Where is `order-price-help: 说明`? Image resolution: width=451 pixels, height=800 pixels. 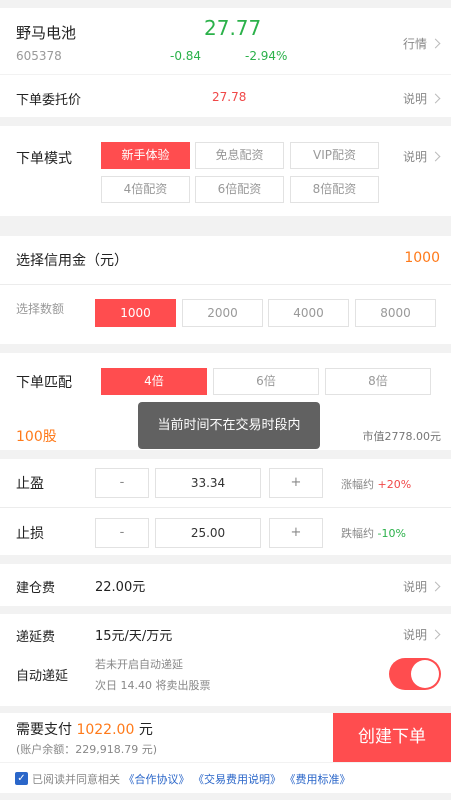
order-price-help: 说明 is located at coordinates (421, 98).